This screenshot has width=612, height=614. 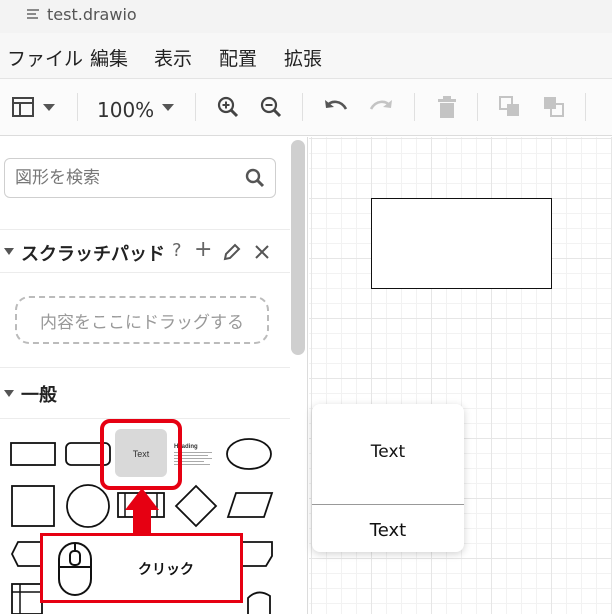 I want to click on scratchpad-header: スクラッチパッド, so click(x=145, y=251).